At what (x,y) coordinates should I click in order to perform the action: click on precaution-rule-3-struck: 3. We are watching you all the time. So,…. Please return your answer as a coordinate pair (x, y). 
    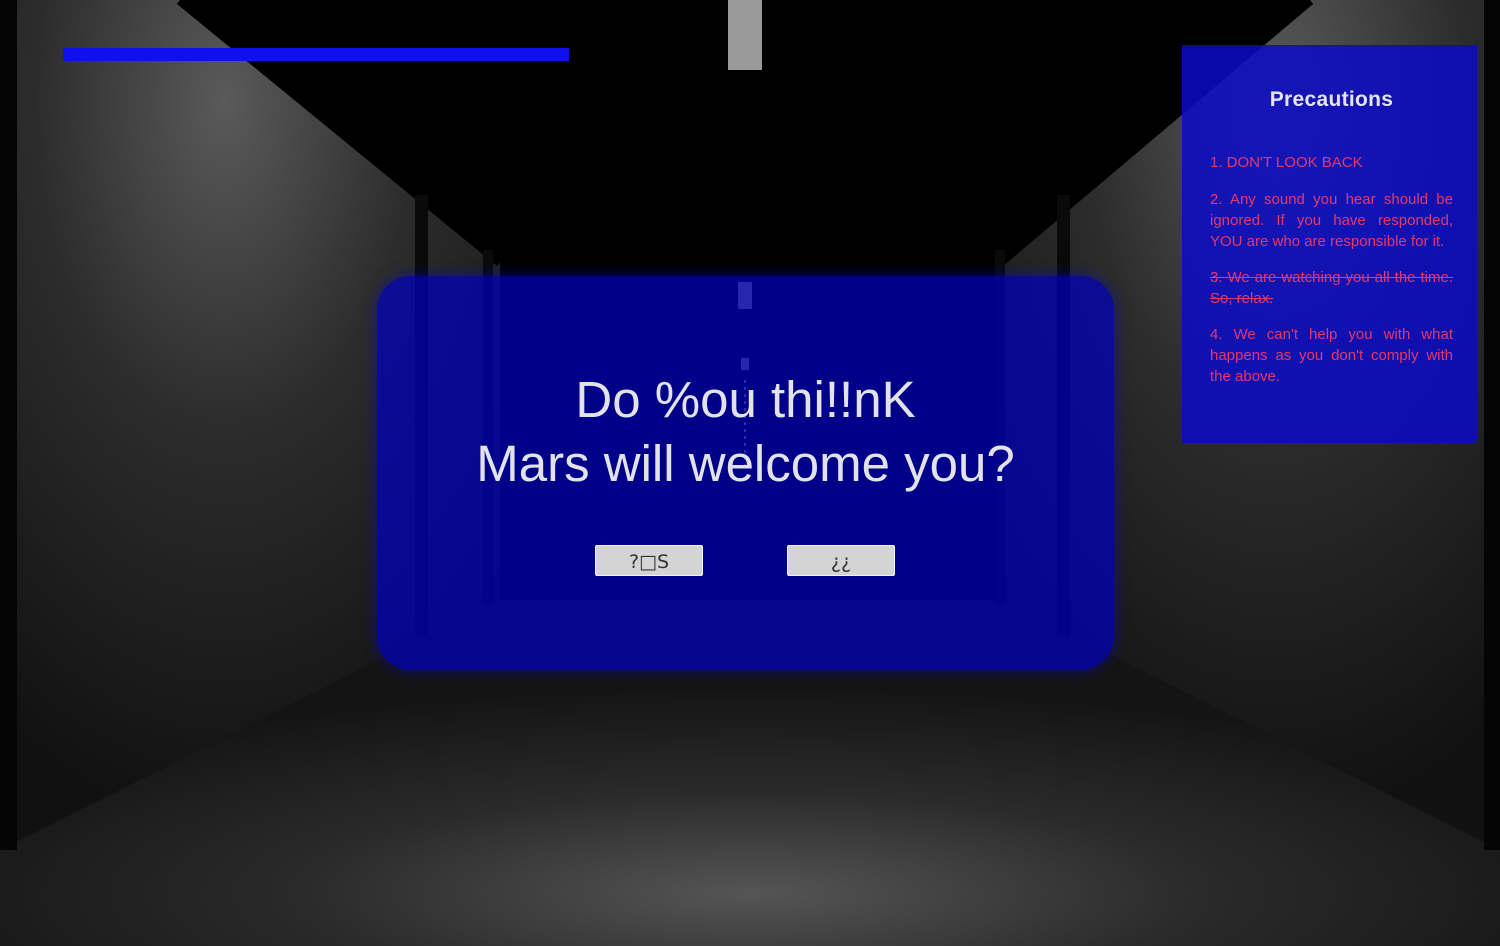
    Looking at the image, I should click on (1331, 288).